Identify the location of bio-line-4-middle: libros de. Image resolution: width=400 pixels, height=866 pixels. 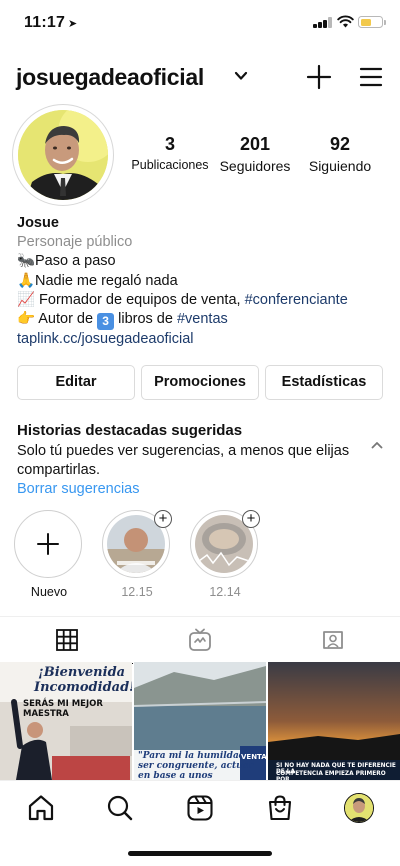
(145, 319).